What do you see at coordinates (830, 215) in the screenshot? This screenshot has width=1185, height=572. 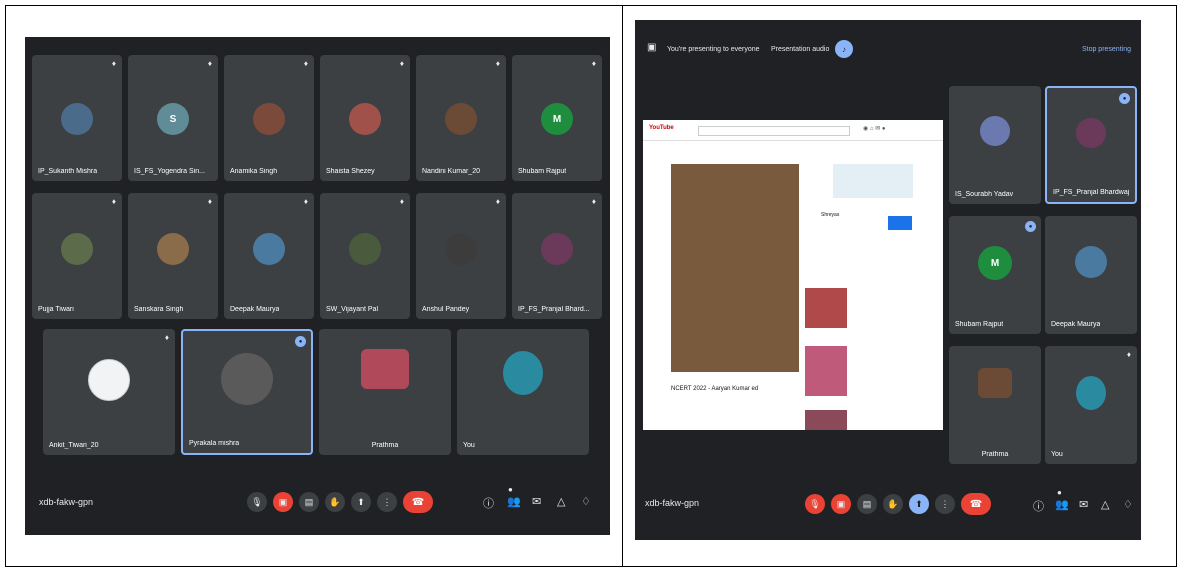 I see `yt-channel-name: Shreyas` at bounding box center [830, 215].